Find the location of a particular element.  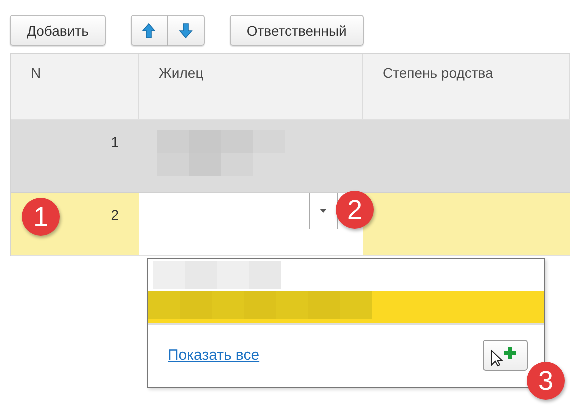

row-number: 2 is located at coordinates (115, 215).